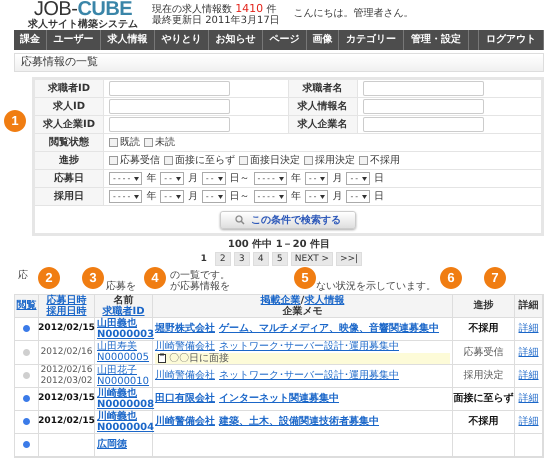 The image size is (550, 459). What do you see at coordinates (280, 259) in the screenshot?
I see `page-link: 5` at bounding box center [280, 259].